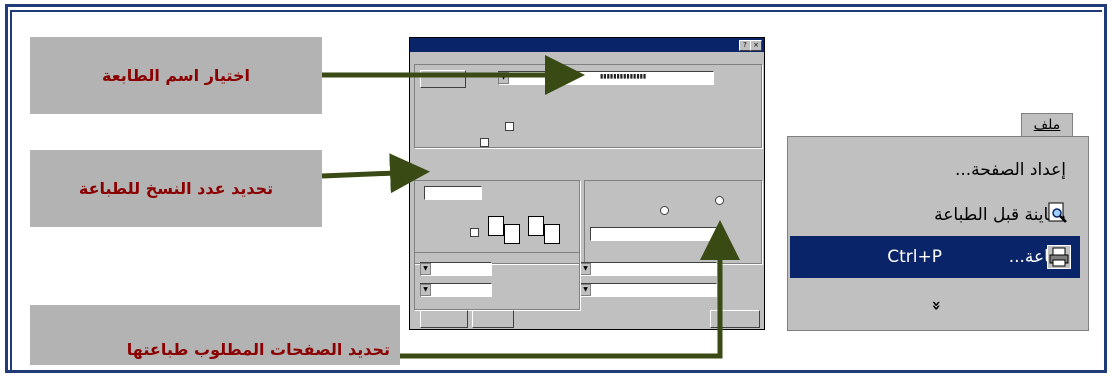  Describe the element at coordinates (570, 289) in the screenshot. I see `arrow-pages` at that location.